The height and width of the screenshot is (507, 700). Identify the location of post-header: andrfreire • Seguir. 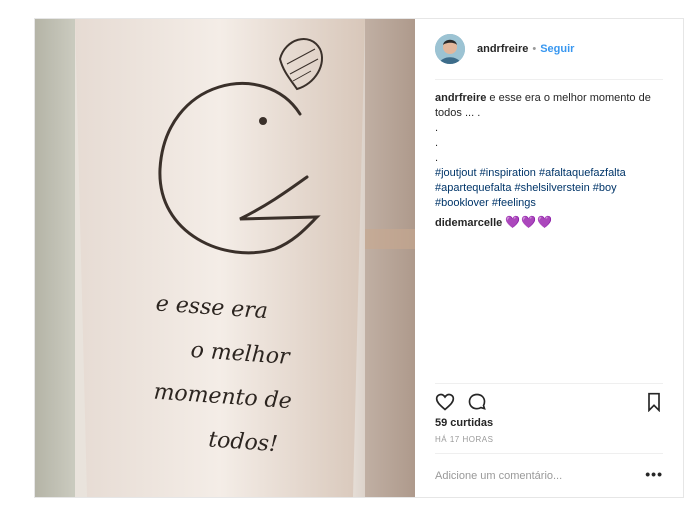
(549, 49).